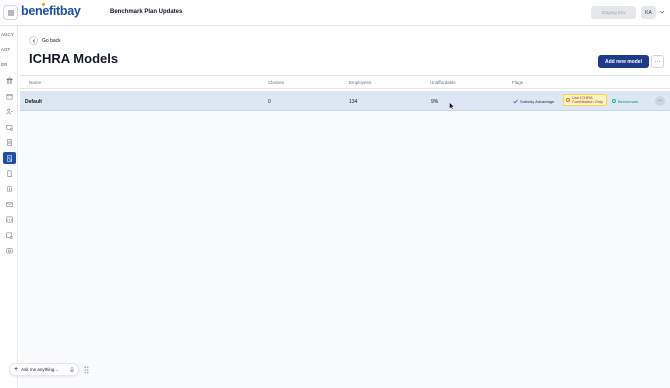  Describe the element at coordinates (452, 106) in the screenshot. I see `mouse-cursor-icon` at that location.